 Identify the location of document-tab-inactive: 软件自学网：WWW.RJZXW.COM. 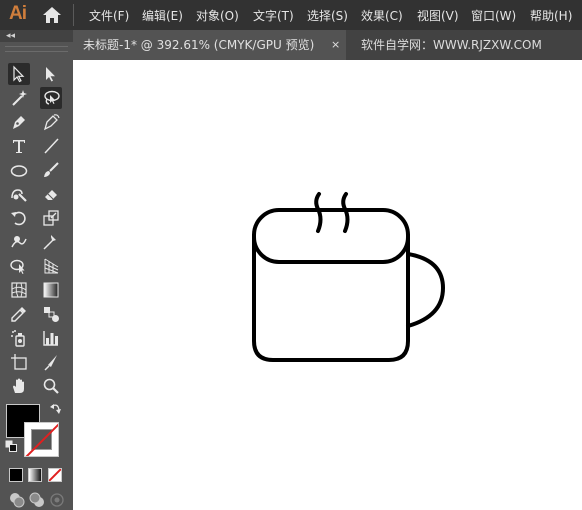
(445, 45).